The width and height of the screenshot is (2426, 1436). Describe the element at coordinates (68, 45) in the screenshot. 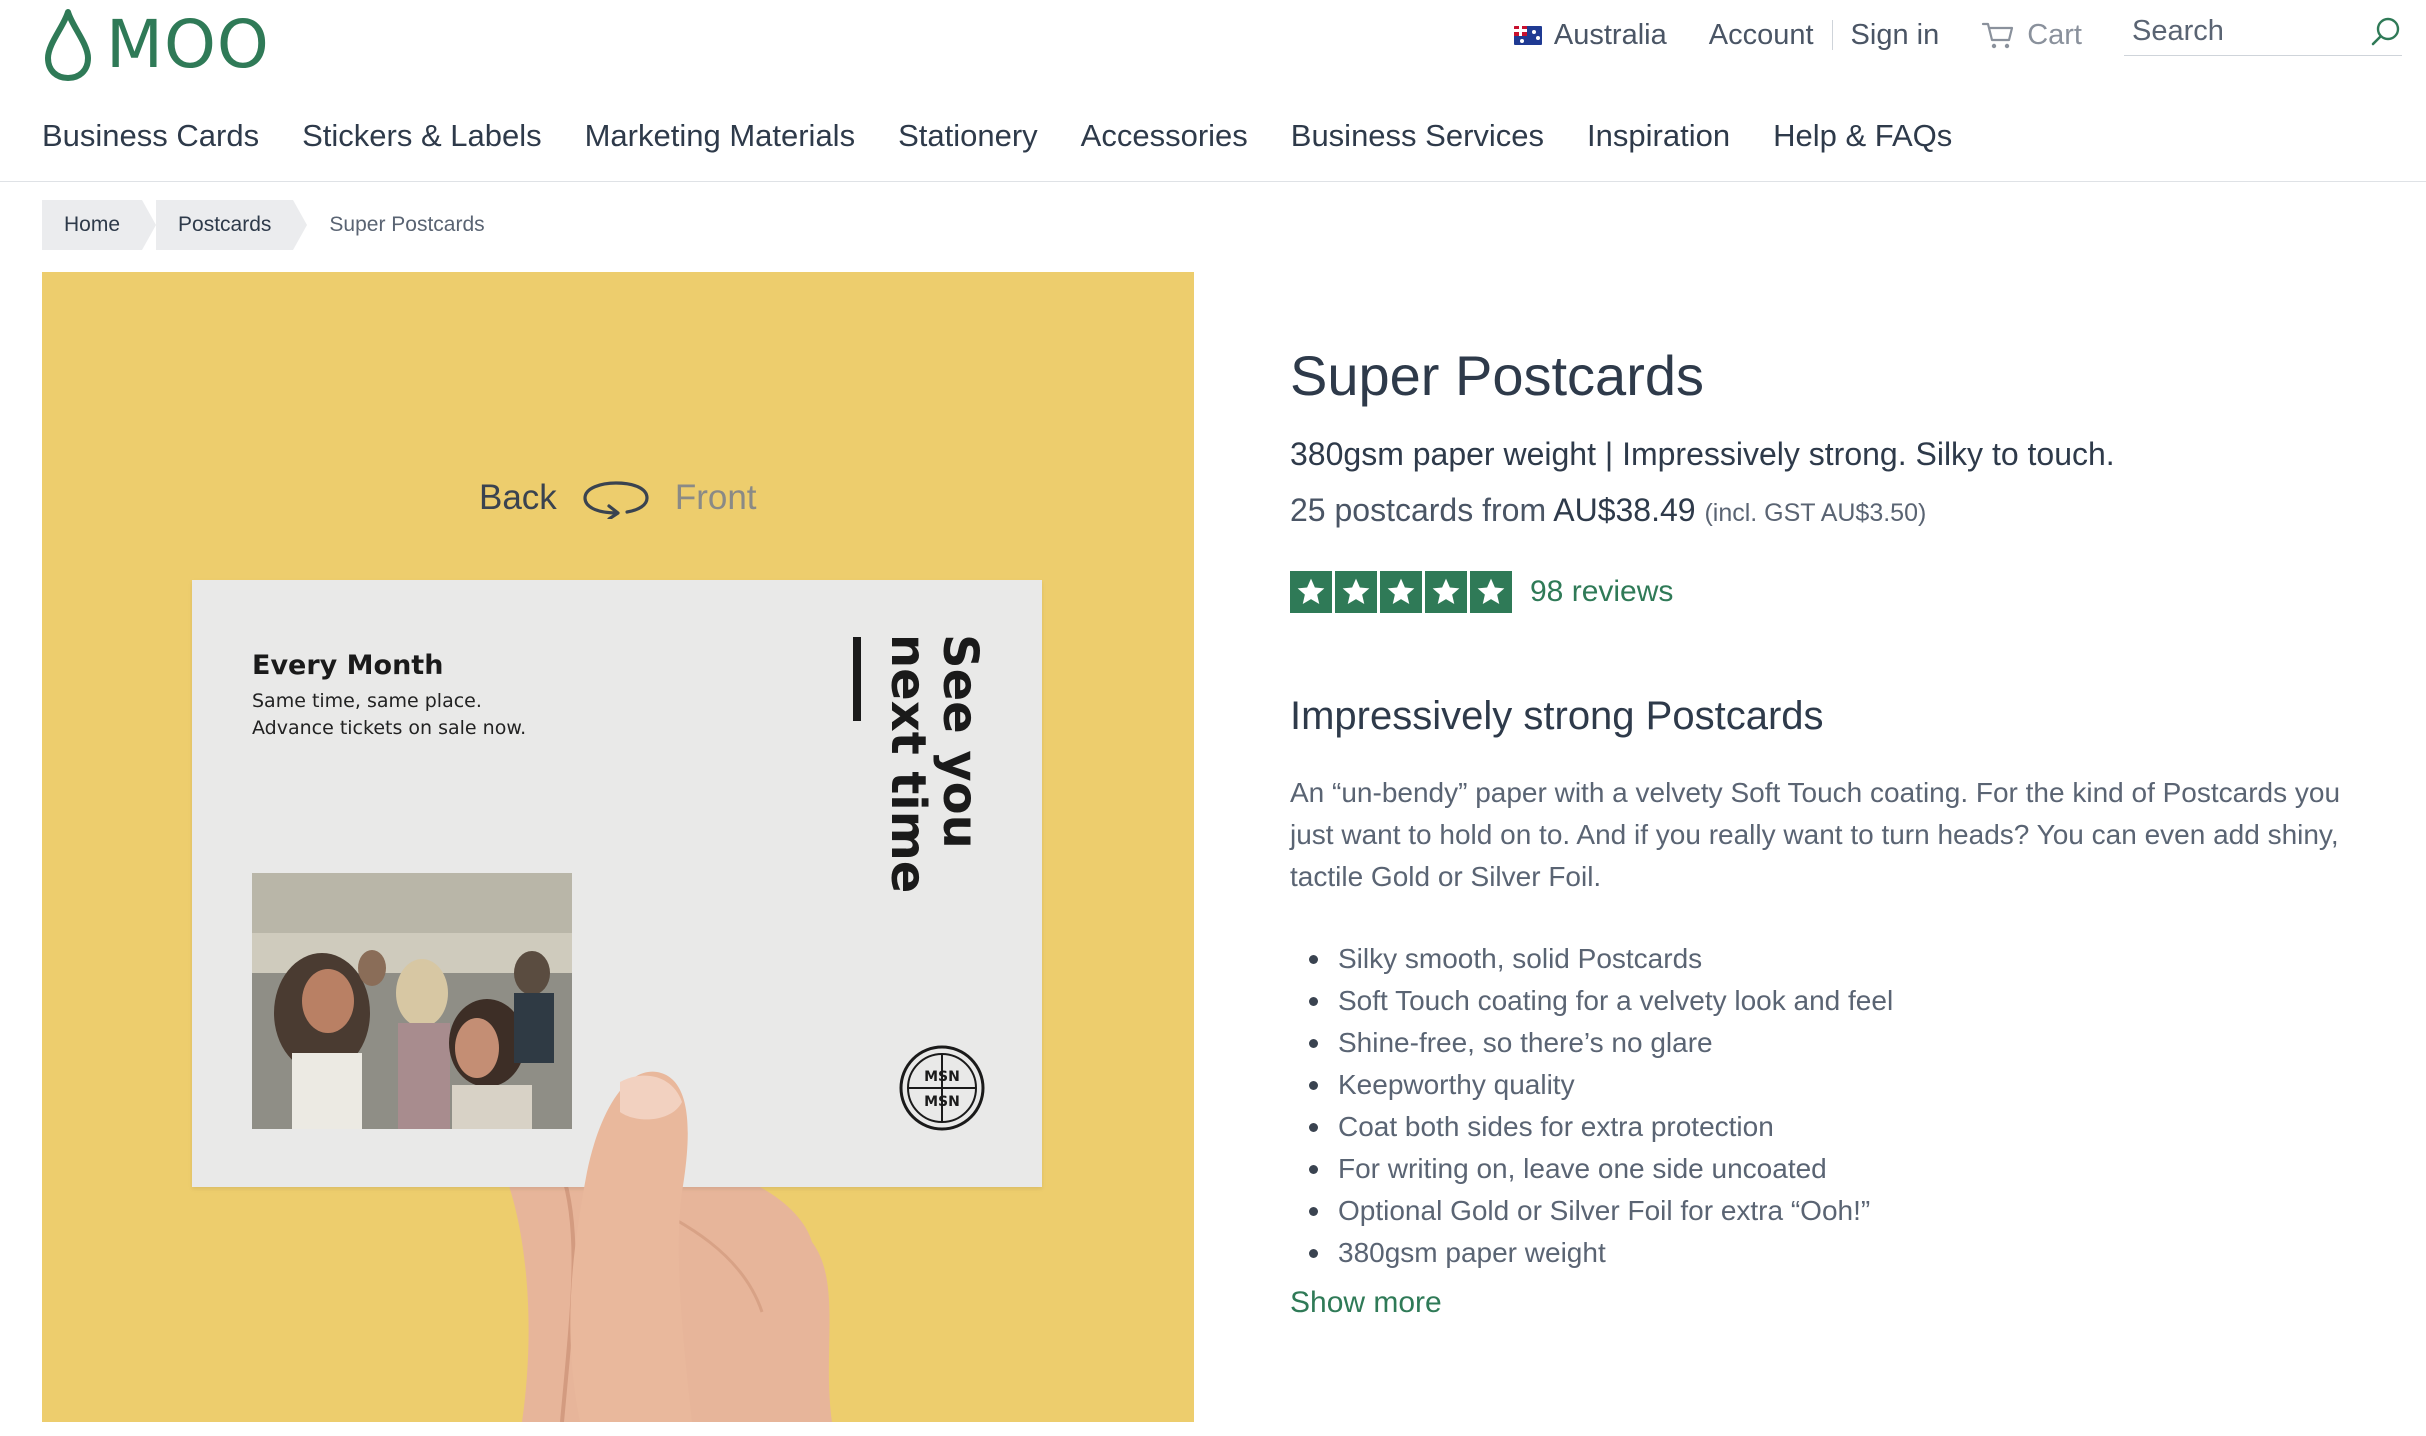

I see `moo-drop-icon` at that location.